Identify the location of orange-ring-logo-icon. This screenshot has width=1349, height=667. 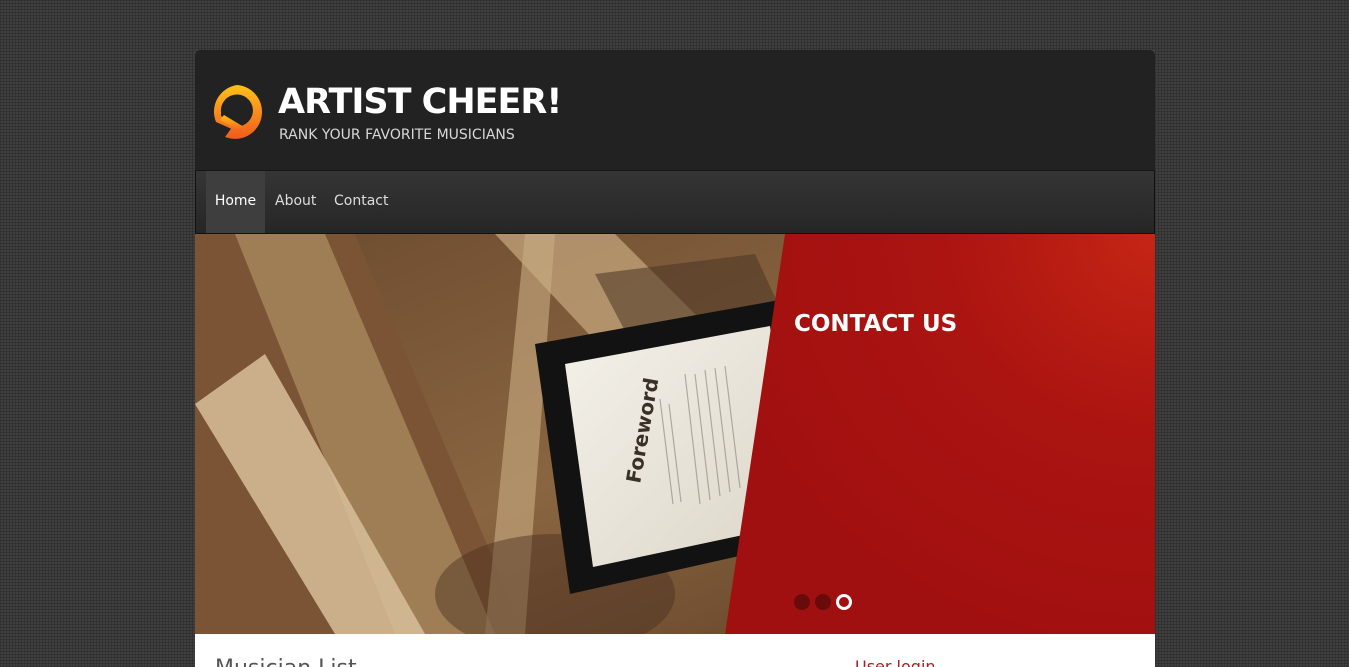
(237, 112).